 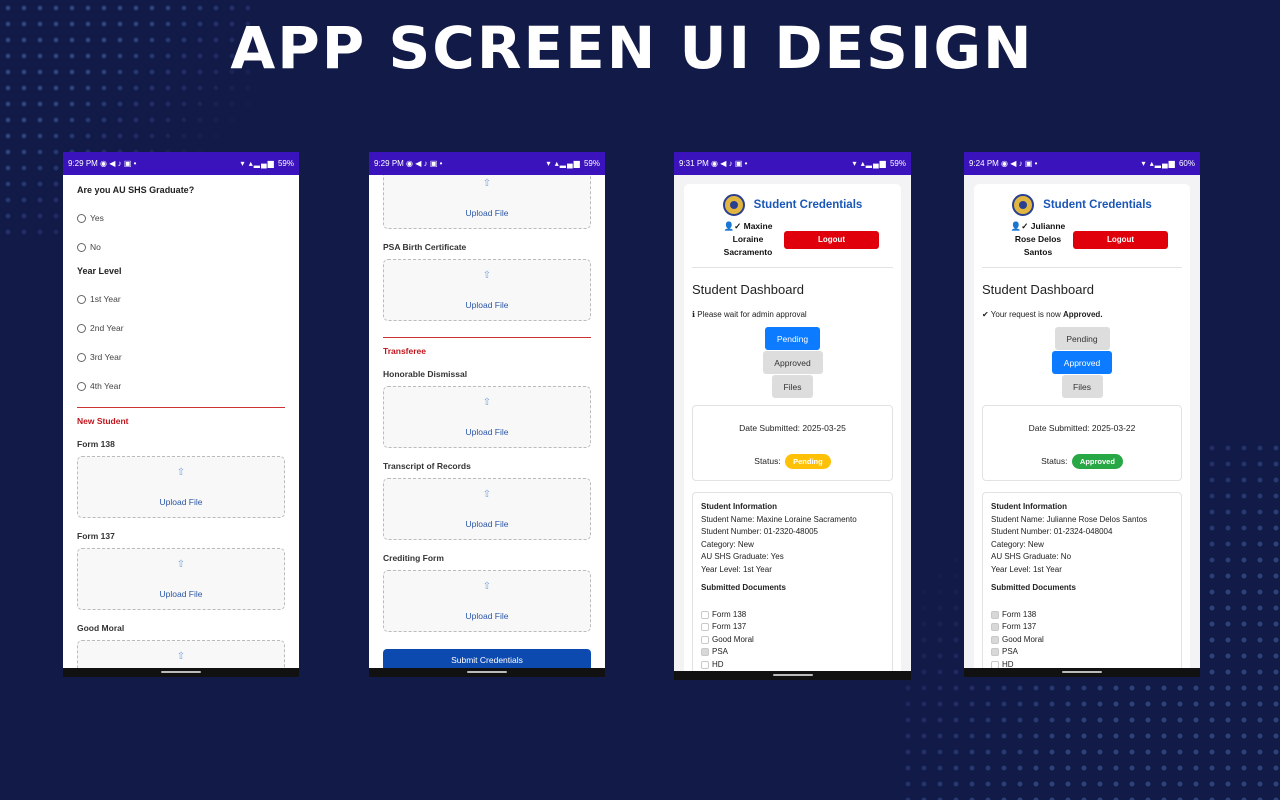 I want to click on upload-previous-field: ⇧ Upload File, so click(x=487, y=202).